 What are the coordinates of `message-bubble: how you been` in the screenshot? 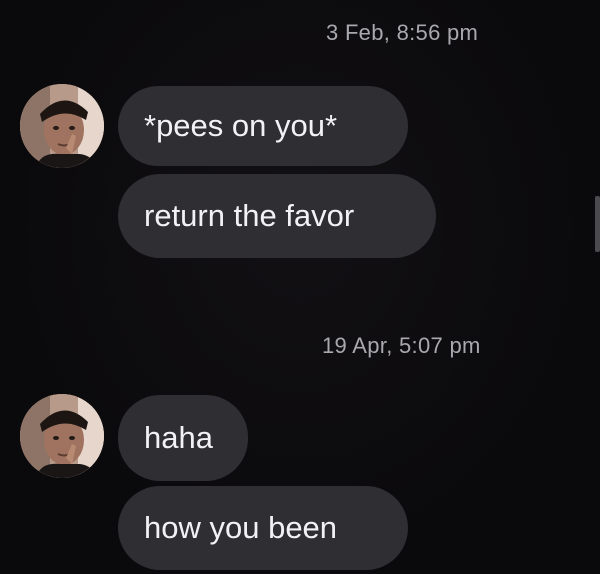 It's located at (263, 528).